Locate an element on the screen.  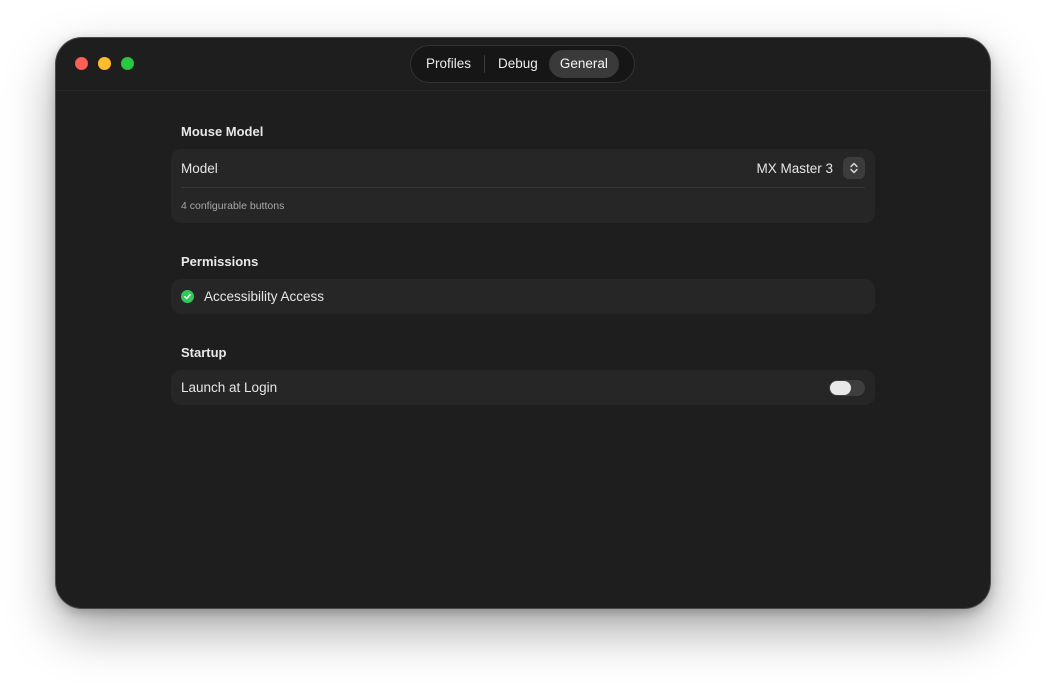
model-description-row: 4 configurable buttons is located at coordinates (523, 205).